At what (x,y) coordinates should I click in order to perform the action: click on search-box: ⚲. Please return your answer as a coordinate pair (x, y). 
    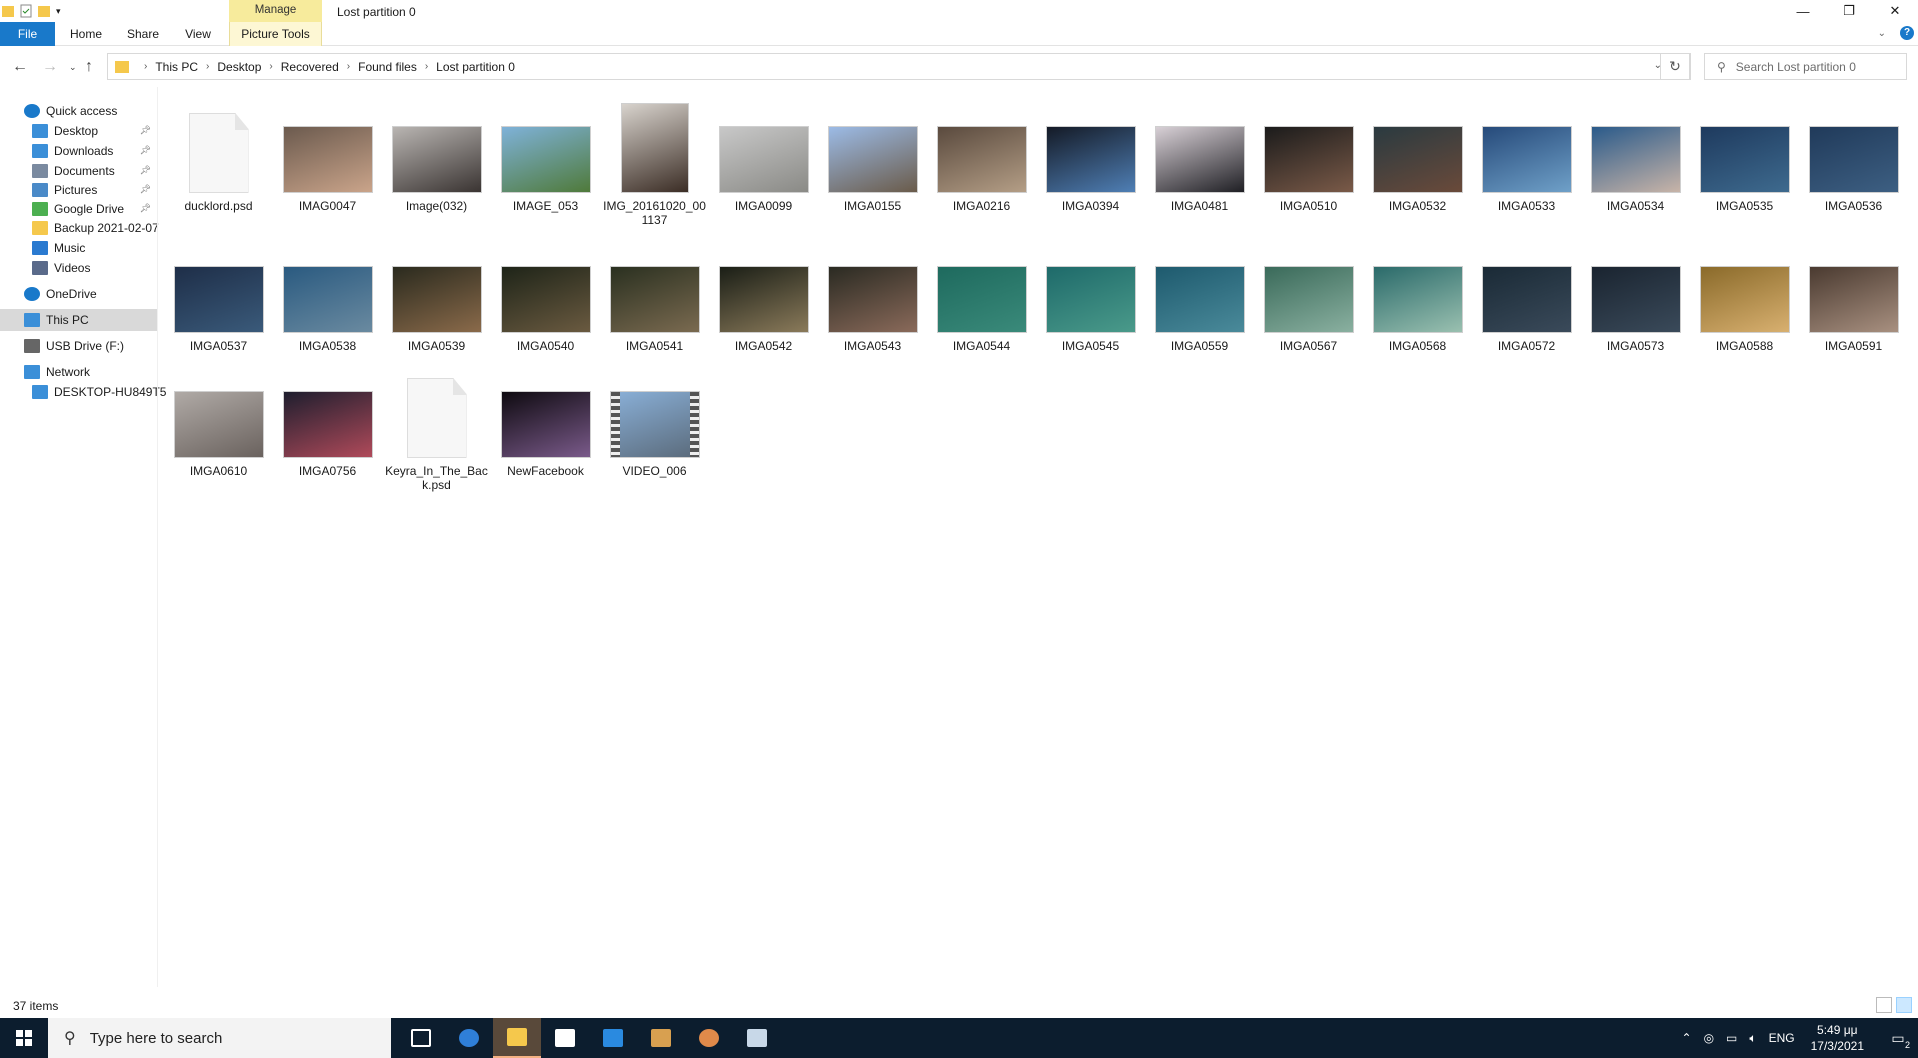
    Looking at the image, I should click on (1805, 66).